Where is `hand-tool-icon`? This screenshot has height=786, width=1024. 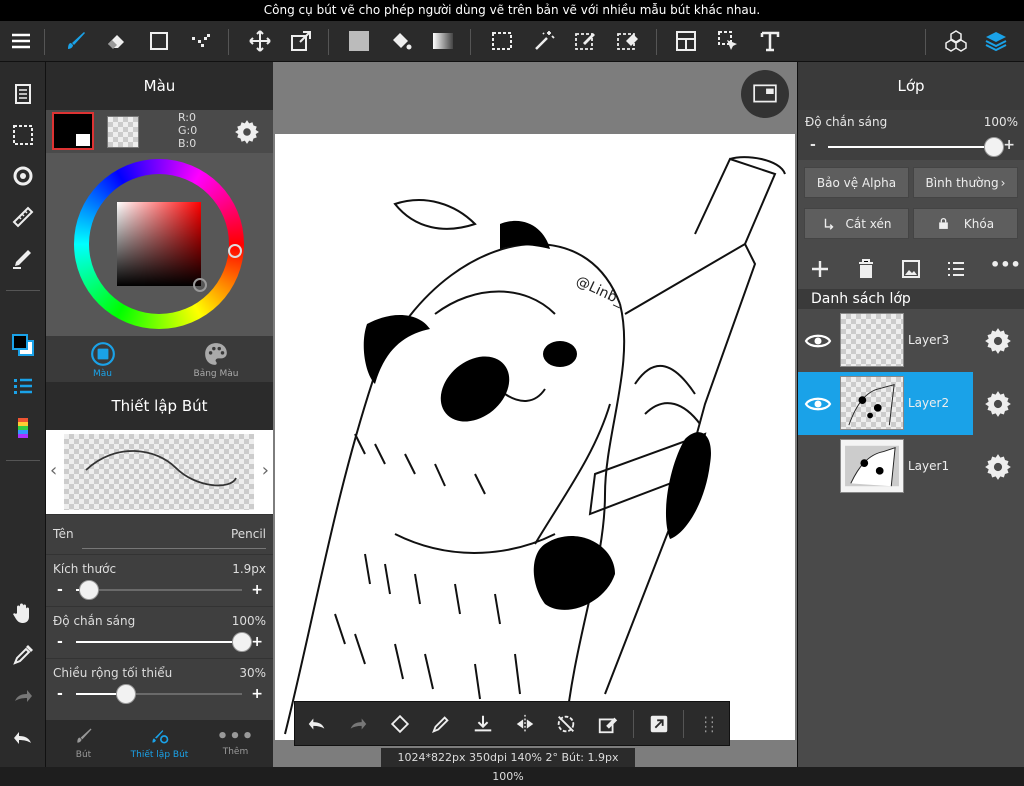
hand-tool-icon is located at coordinates (23, 613).